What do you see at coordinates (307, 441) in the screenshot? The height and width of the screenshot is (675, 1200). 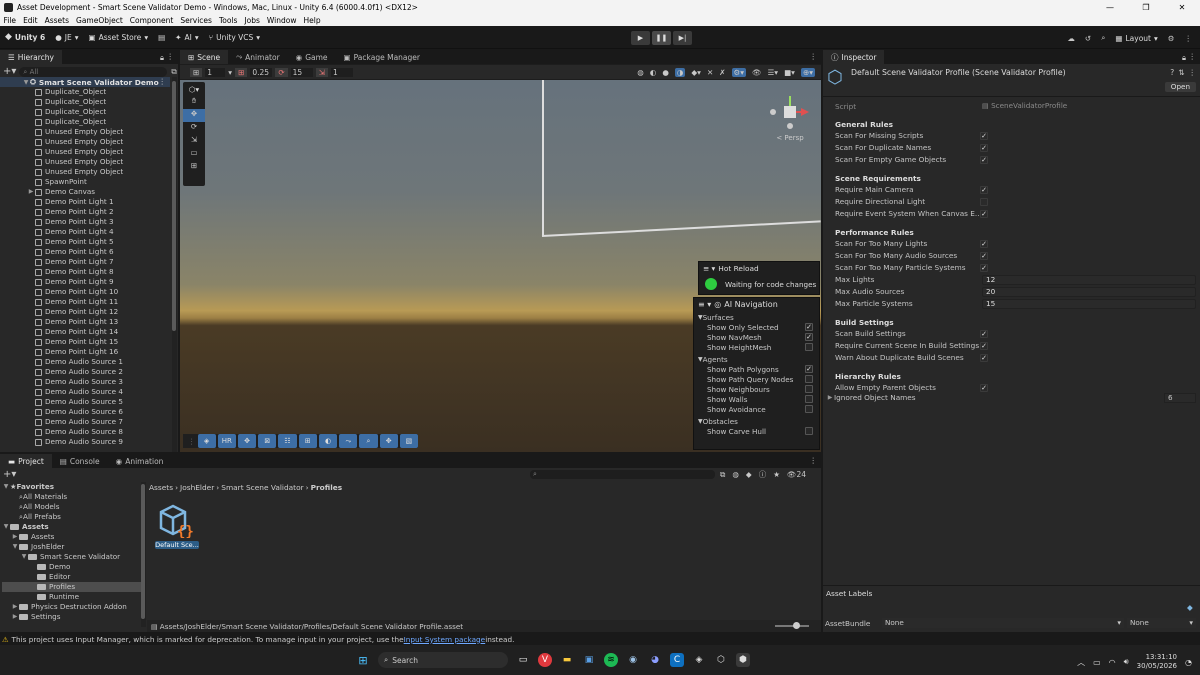 I see `grid-button: ⊞` at bounding box center [307, 441].